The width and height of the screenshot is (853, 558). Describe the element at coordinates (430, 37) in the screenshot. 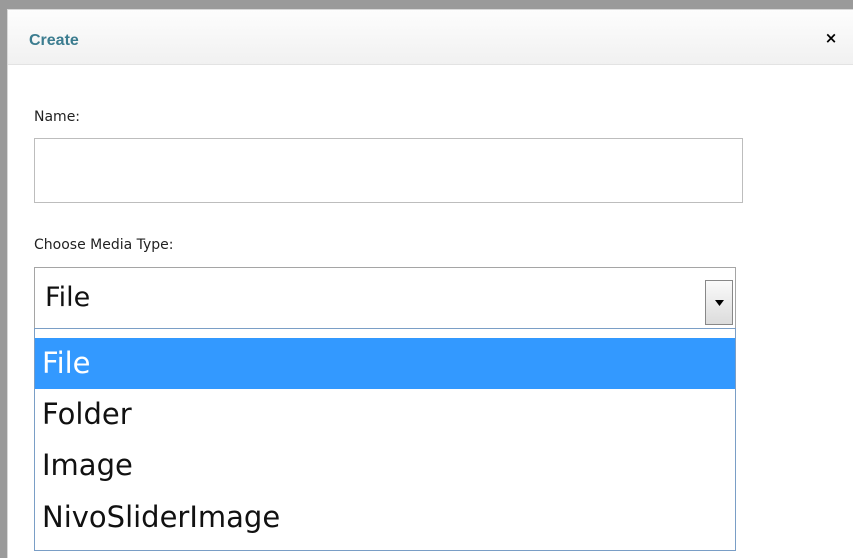

I see `dialog-titlebar: Create ×` at that location.